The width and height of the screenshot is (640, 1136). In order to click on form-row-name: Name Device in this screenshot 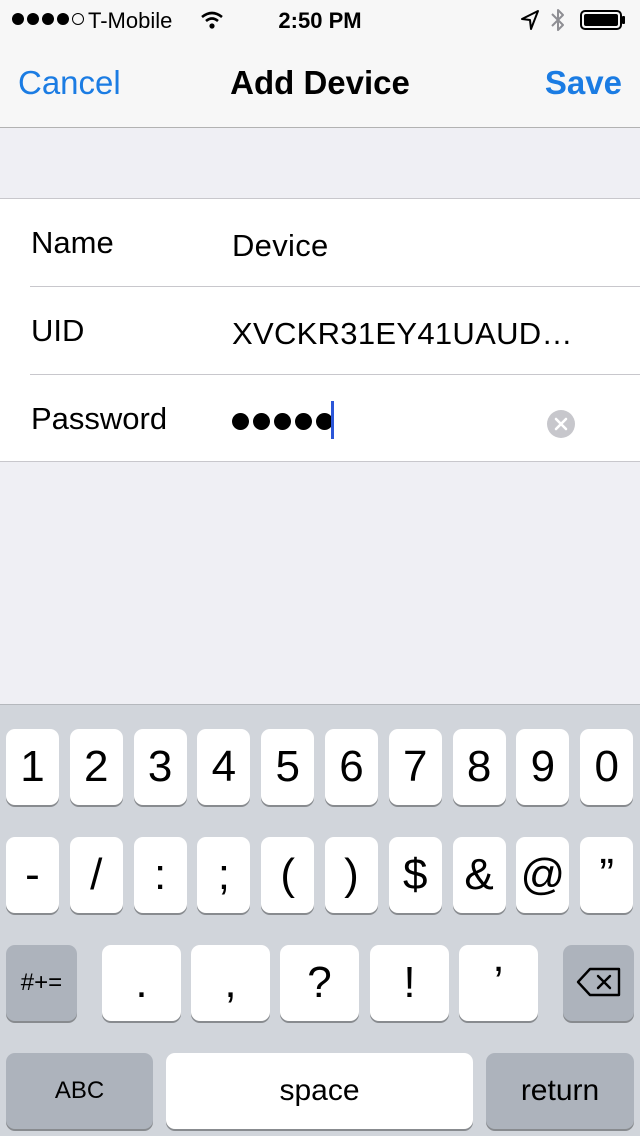, I will do `click(320, 243)`.